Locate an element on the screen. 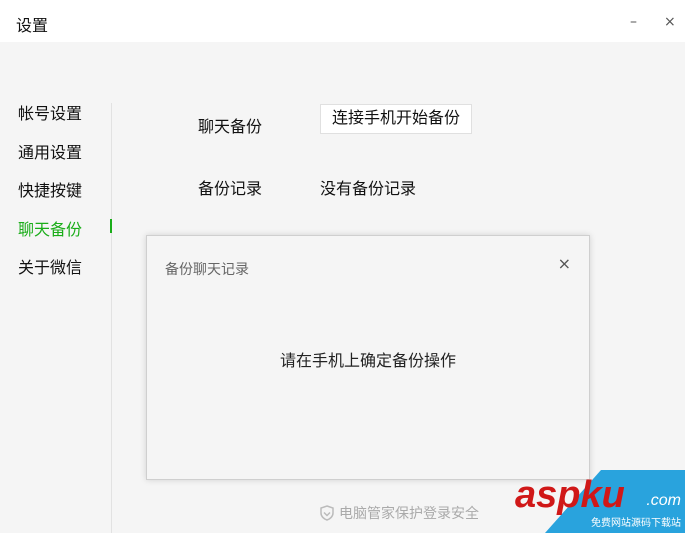 The image size is (685, 533). active-indicator is located at coordinates (111, 226).